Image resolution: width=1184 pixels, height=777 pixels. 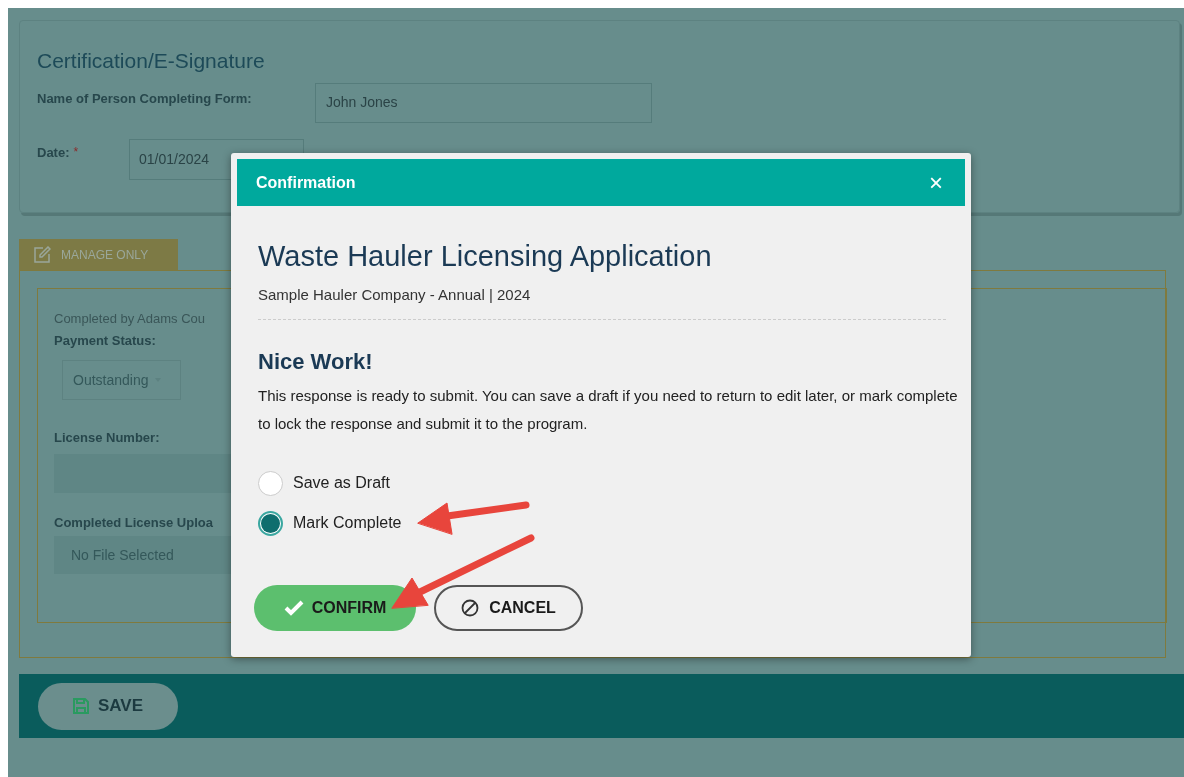 I want to click on save-button: SAVE, so click(x=108, y=706).